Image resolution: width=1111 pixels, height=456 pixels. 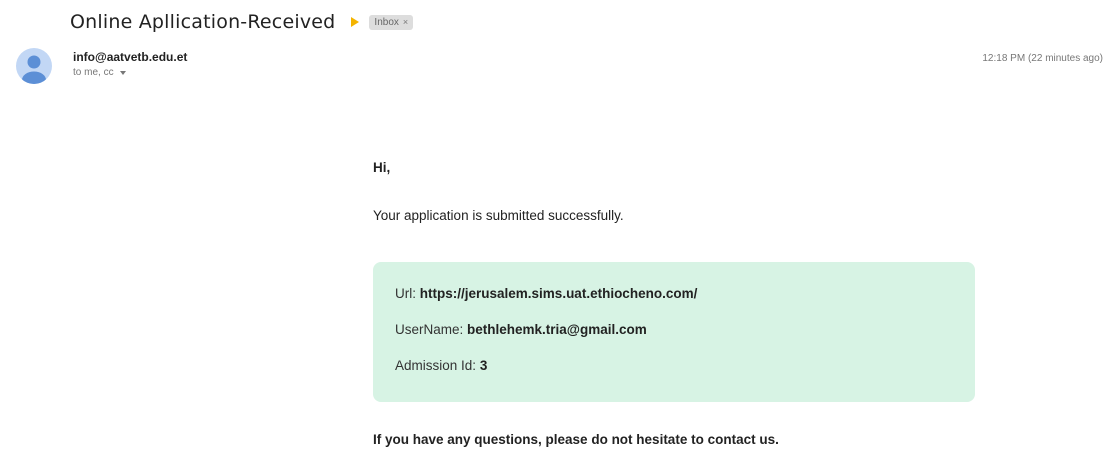 What do you see at coordinates (382, 167) in the screenshot?
I see `greeting: Hi,` at bounding box center [382, 167].